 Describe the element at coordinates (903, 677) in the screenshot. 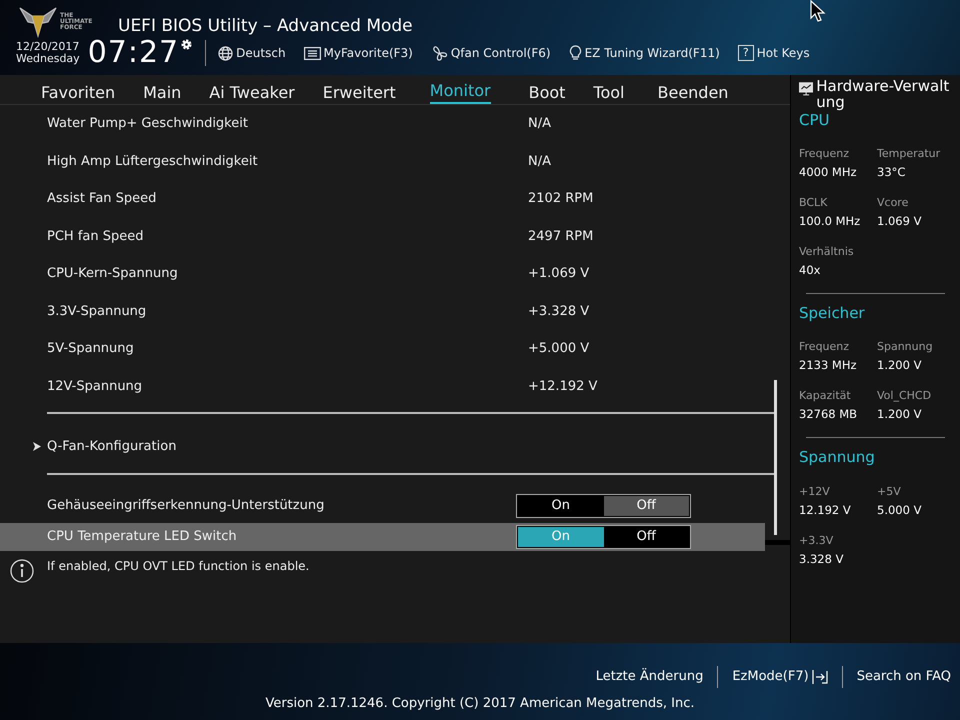

I see `footer-link: Search on FAQ` at that location.